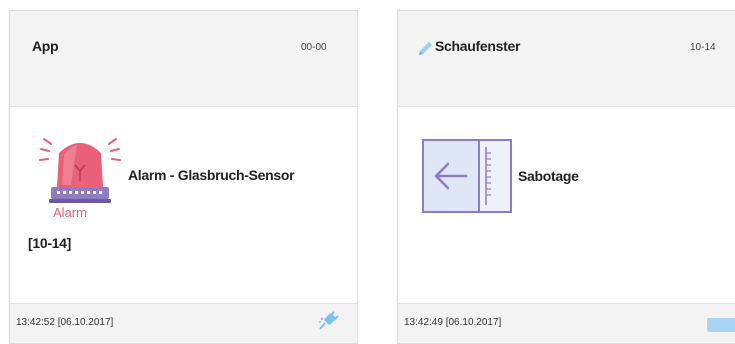 The image size is (735, 344). I want to click on alarm-caption: Alarm, so click(70, 212).